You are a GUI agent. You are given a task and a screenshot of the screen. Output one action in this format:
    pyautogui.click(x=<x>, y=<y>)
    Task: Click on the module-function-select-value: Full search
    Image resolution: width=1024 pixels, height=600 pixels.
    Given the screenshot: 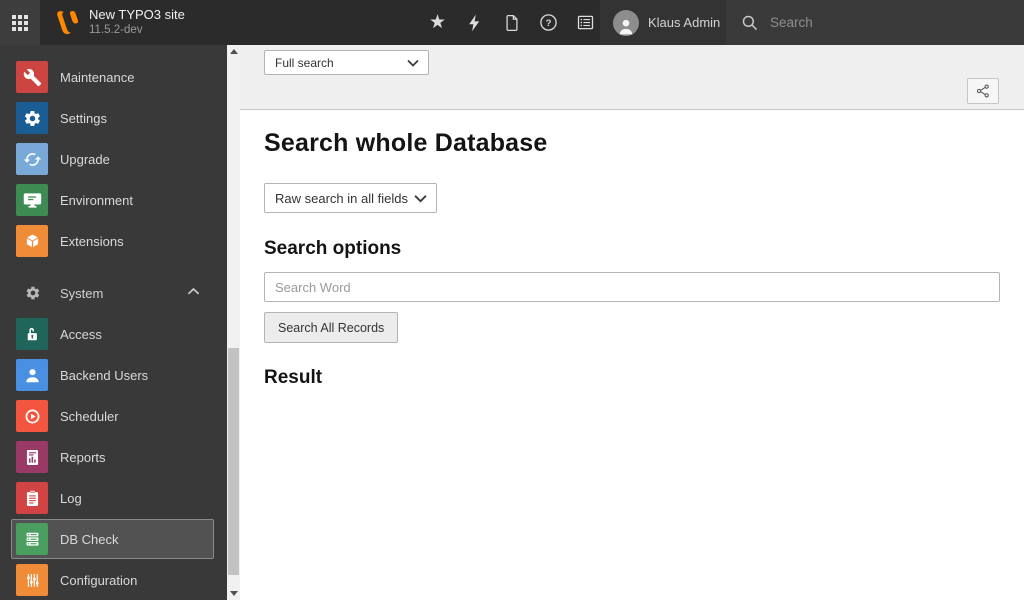 What is the action you would take?
    pyautogui.click(x=304, y=62)
    